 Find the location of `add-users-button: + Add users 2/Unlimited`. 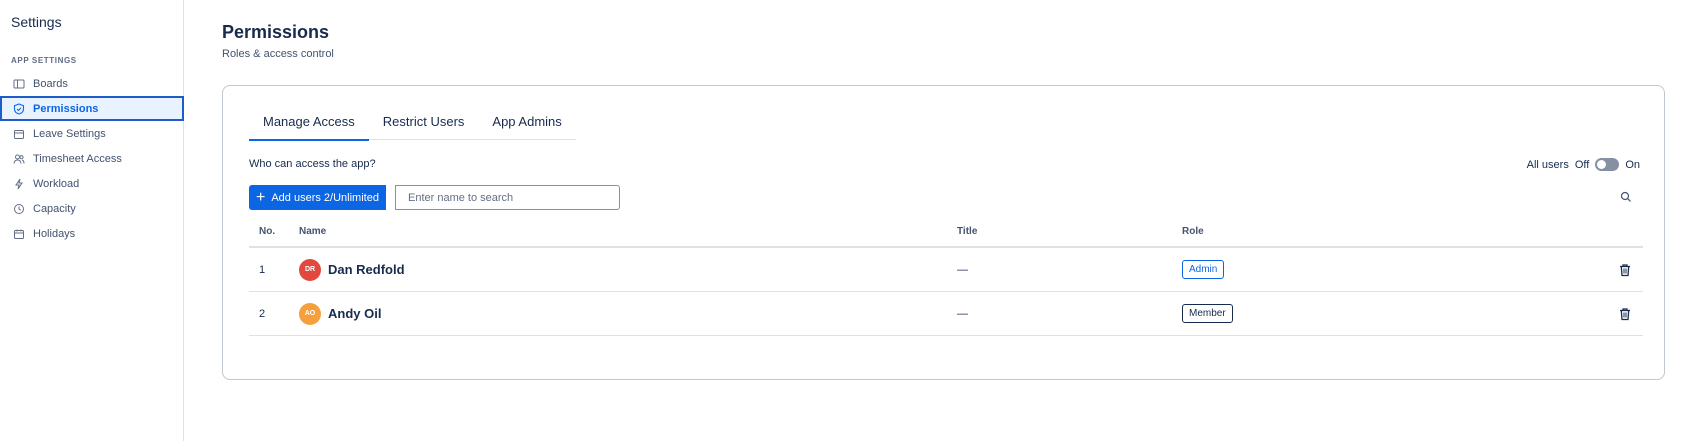

add-users-button: + Add users 2/Unlimited is located at coordinates (317, 197).